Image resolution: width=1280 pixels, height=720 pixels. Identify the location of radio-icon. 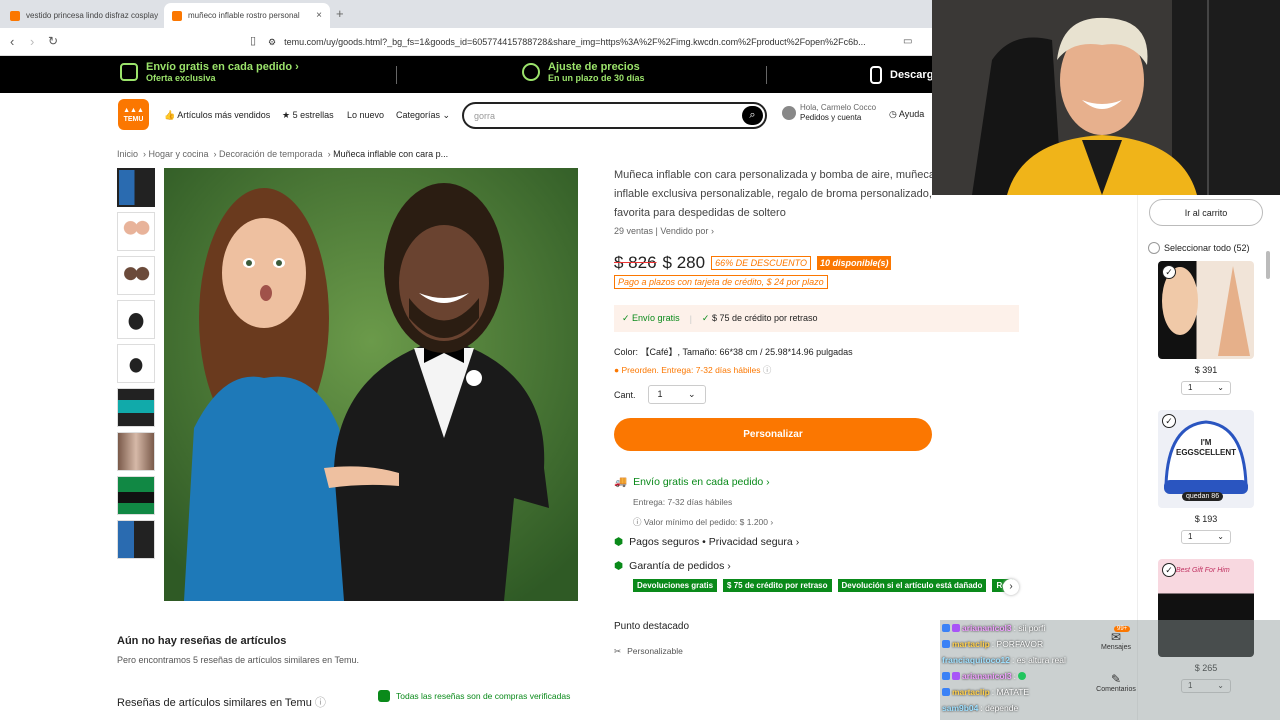
(1154, 248).